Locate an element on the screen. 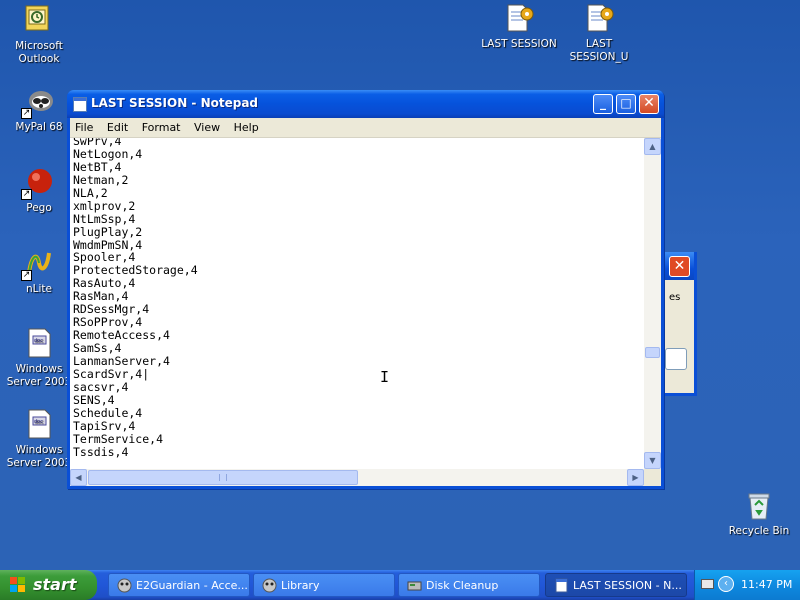 The height and width of the screenshot is (600, 800). mypal-icon: ↗ is located at coordinates (38, 102).